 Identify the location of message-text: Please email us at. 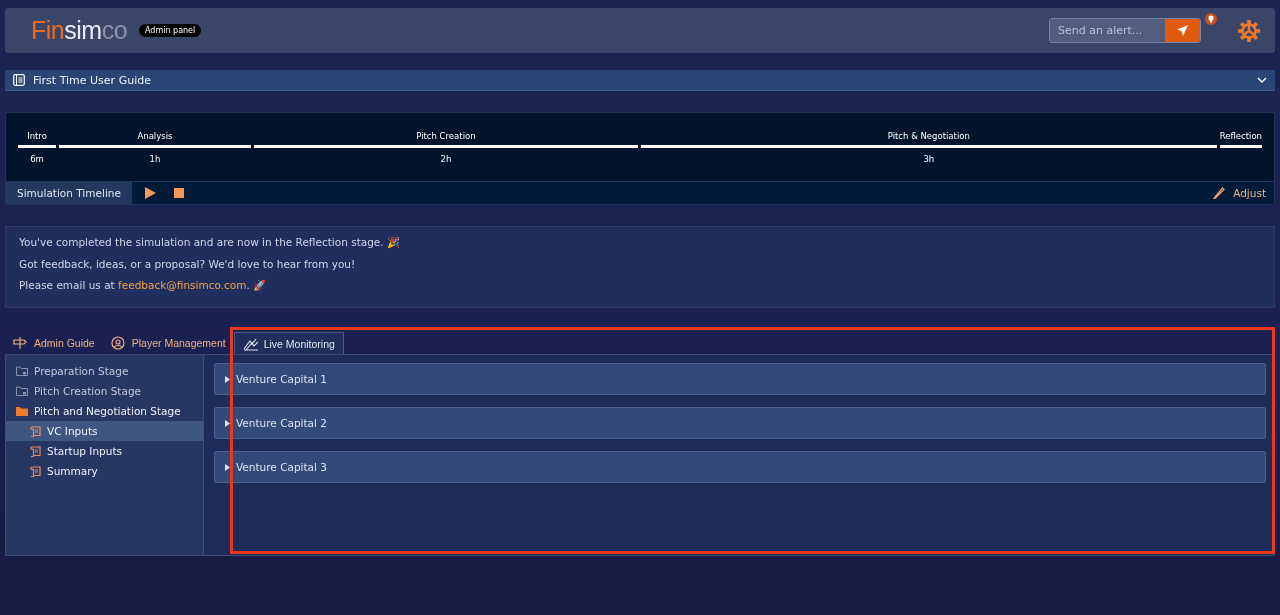
(67, 285).